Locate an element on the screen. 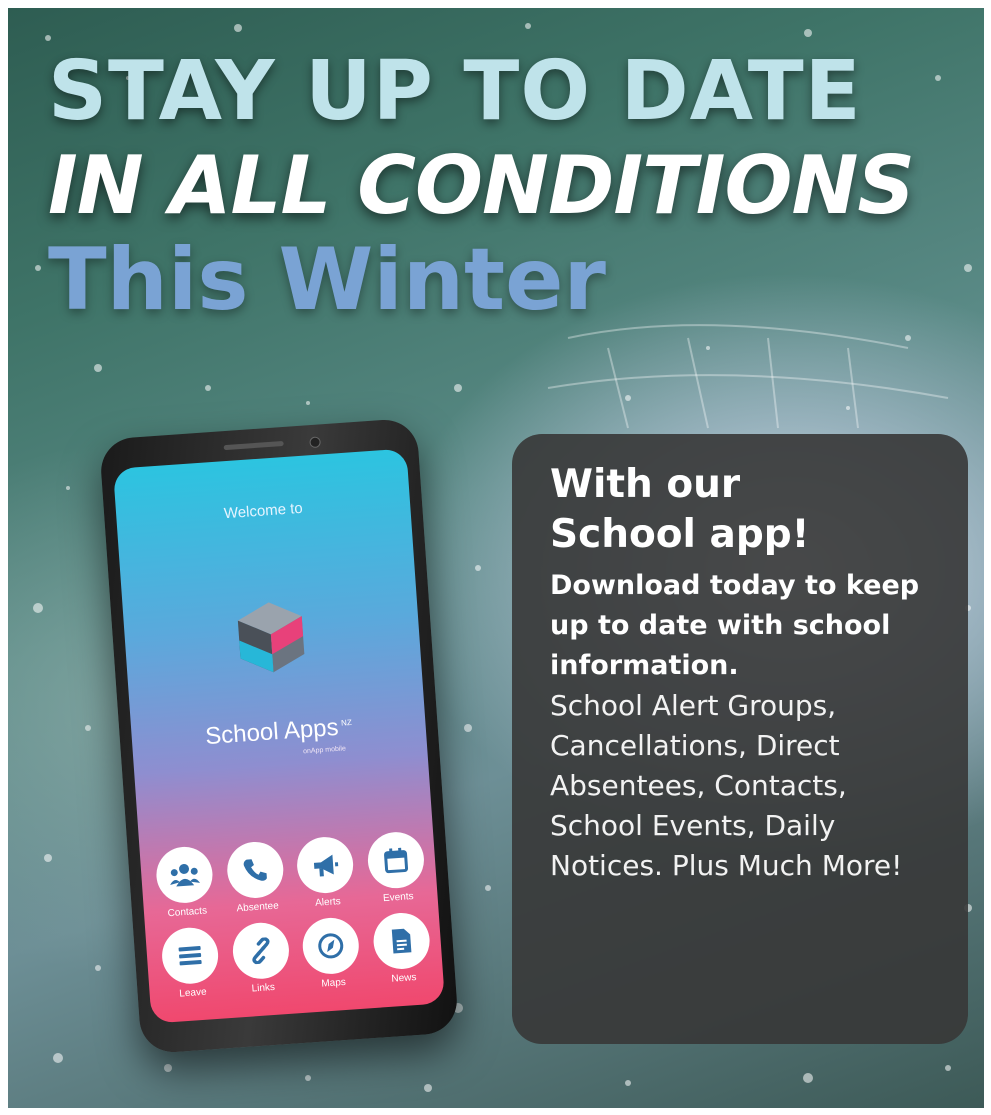 Image resolution: width=991 pixels, height=1115 pixels. tile-label: Leave is located at coordinates (193, 993).